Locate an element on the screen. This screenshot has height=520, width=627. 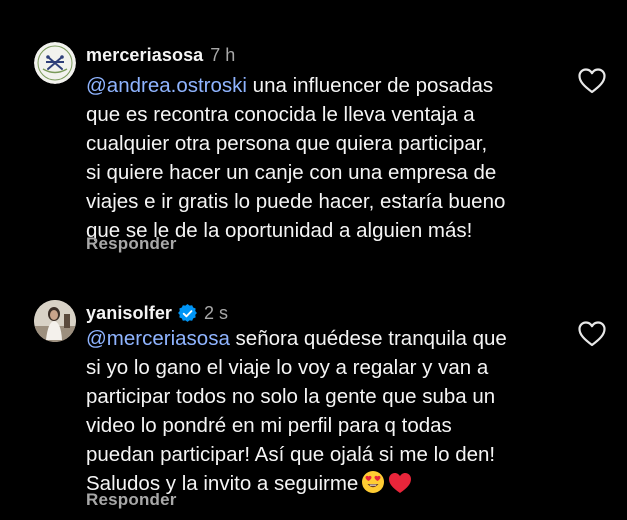
username: merceriasosa is located at coordinates (144, 55).